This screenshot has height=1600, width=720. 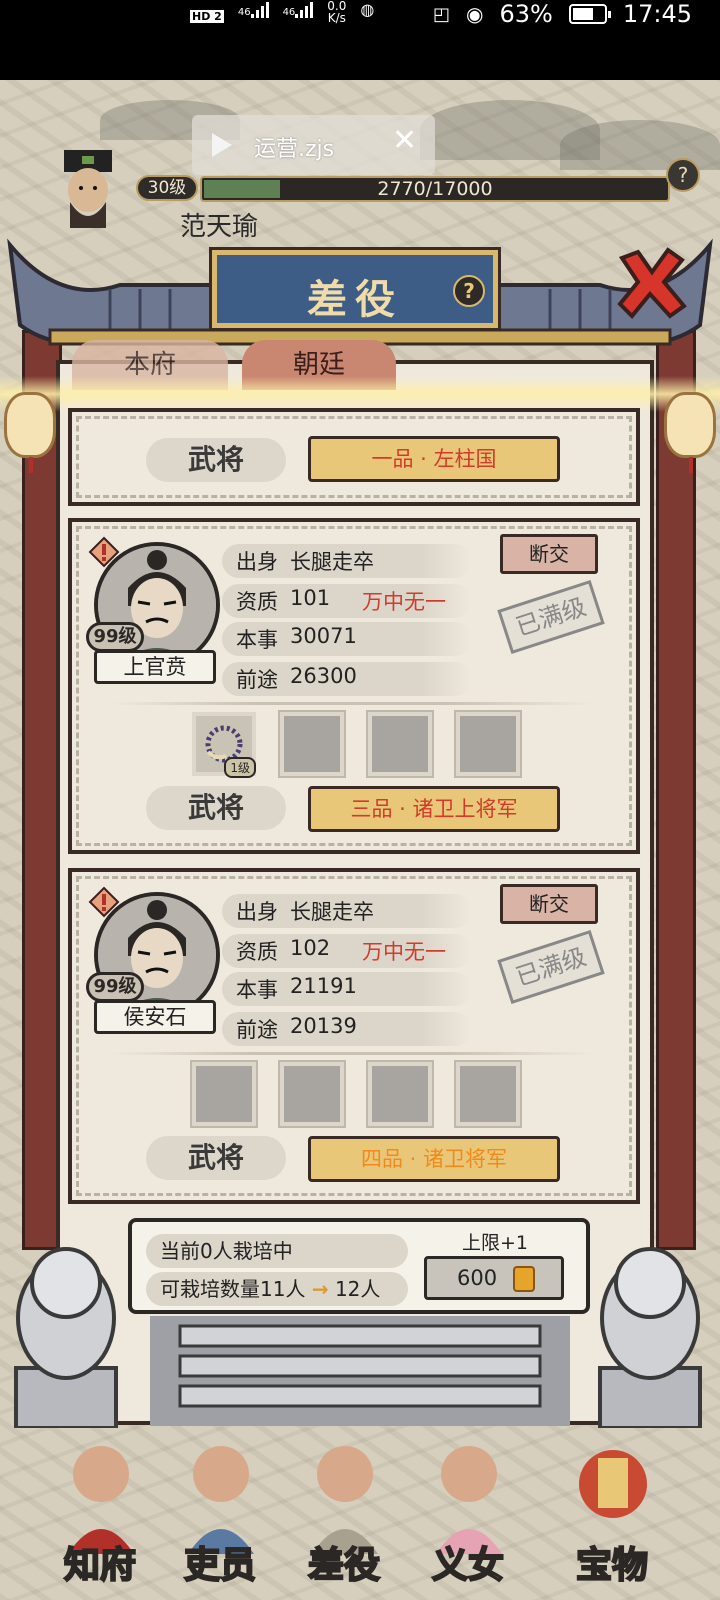 I want to click on rank-button: 三品 · 诸卫上将军, so click(x=434, y=809).